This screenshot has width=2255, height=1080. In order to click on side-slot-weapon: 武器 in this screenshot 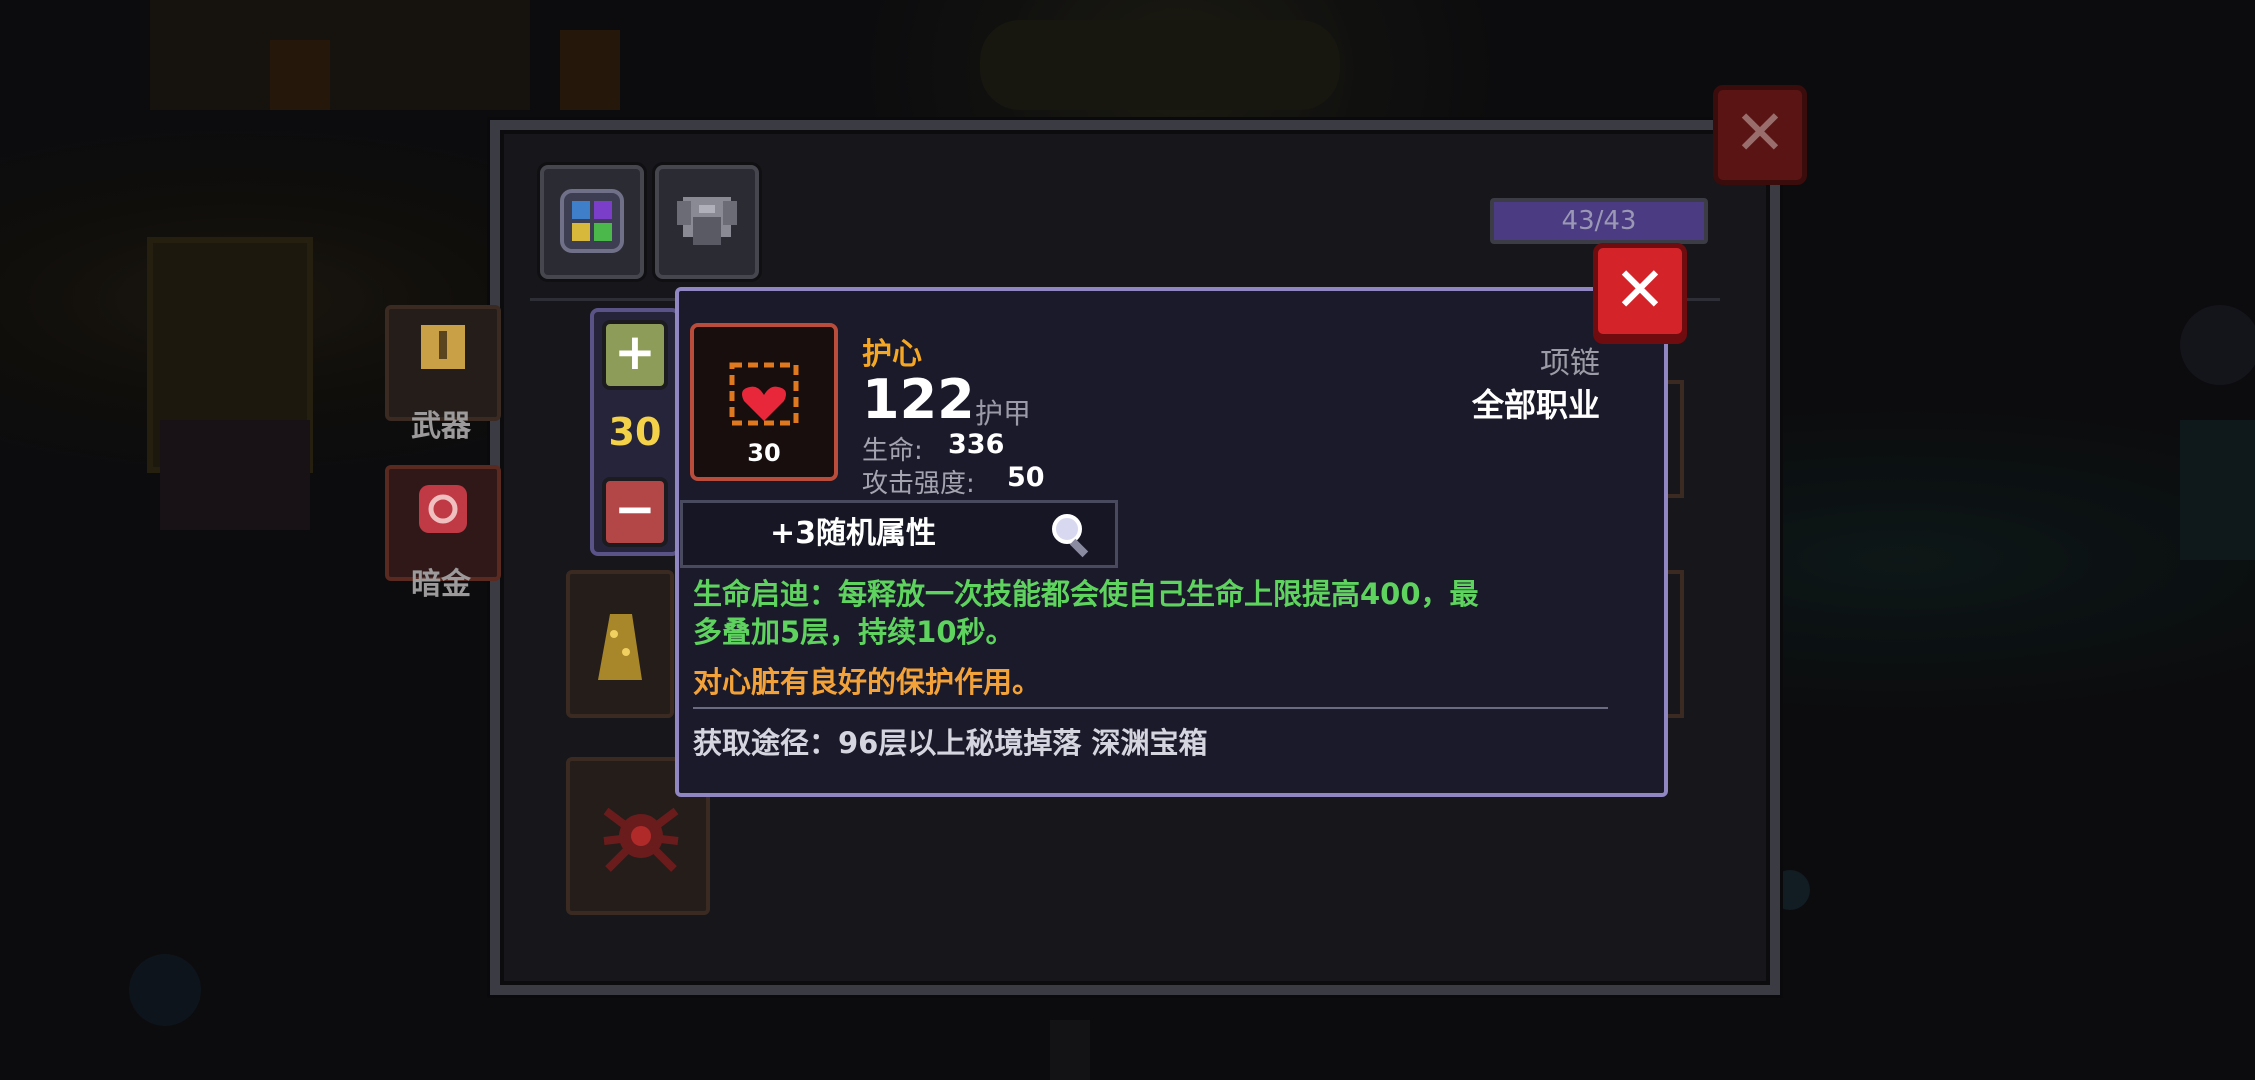, I will do `click(443, 374)`.